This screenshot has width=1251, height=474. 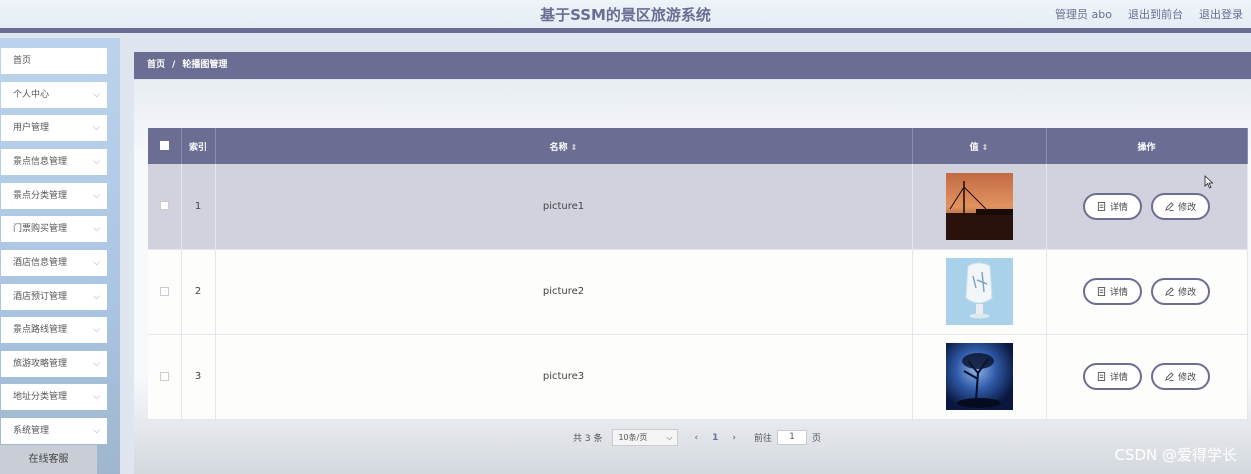 I want to click on back-to-front-link: 退出到前台, so click(x=1155, y=14).